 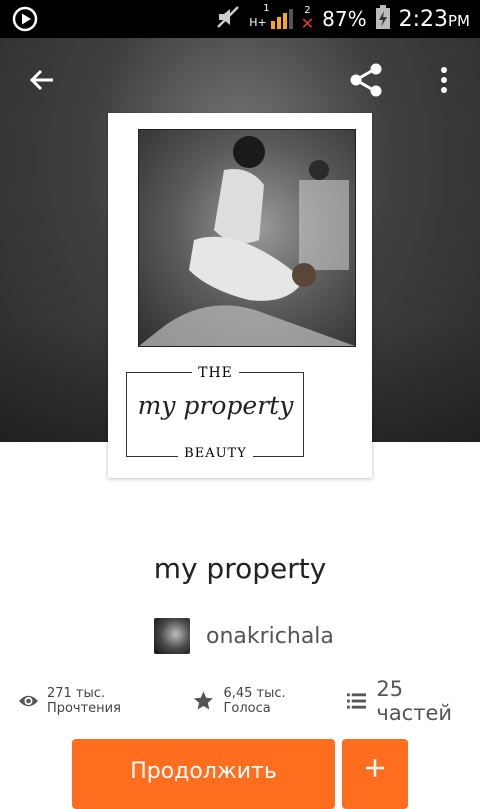 I want to click on list-icon, so click(x=357, y=701).